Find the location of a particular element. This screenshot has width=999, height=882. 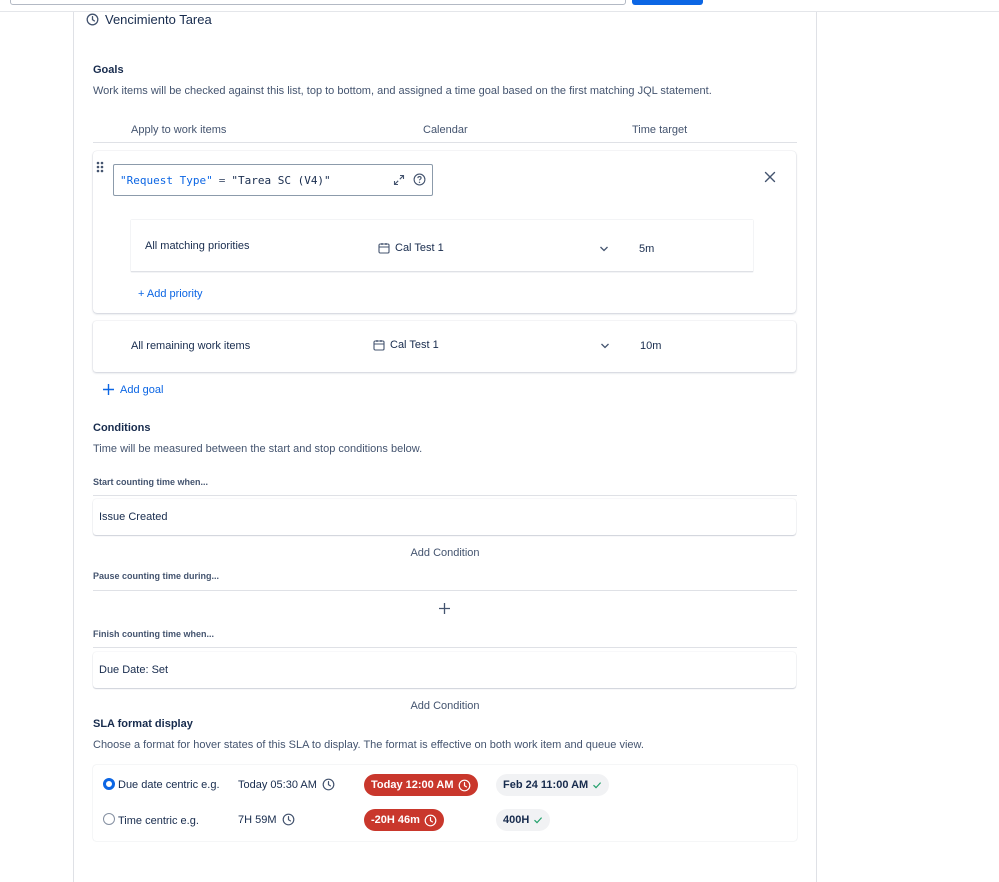

top-primary-button is located at coordinates (667, 2).